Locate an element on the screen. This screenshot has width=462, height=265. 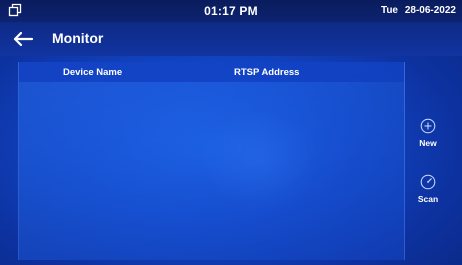
status-bar: 01:17 PM Tue 28-06-2022 is located at coordinates (231, 11).